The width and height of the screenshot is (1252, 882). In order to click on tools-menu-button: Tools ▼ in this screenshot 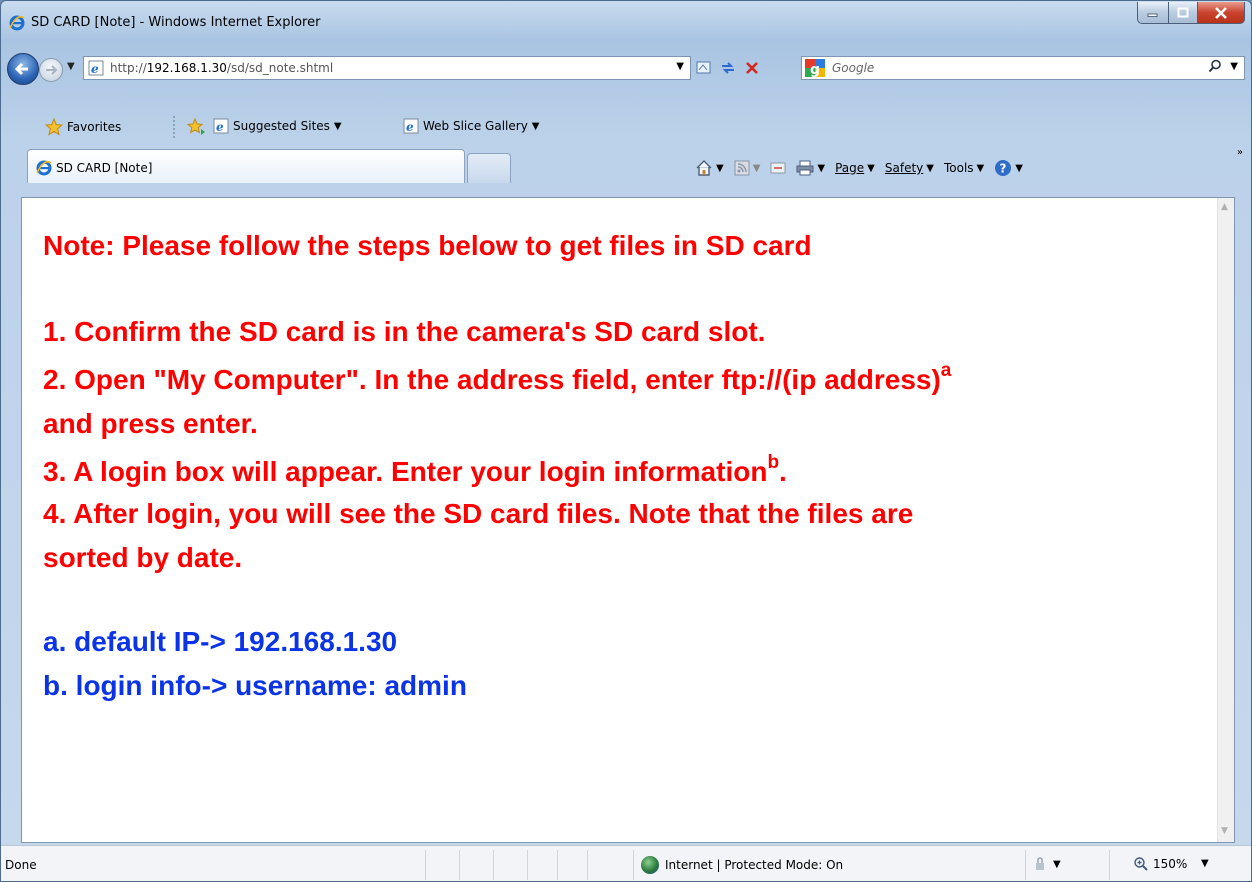, I will do `click(964, 168)`.